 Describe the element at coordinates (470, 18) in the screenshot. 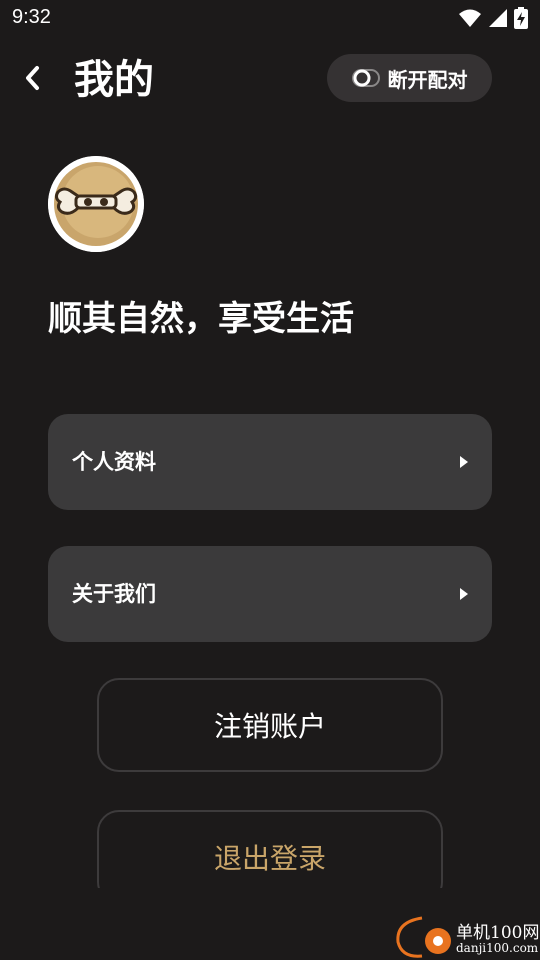

I see `wifi-icon` at that location.